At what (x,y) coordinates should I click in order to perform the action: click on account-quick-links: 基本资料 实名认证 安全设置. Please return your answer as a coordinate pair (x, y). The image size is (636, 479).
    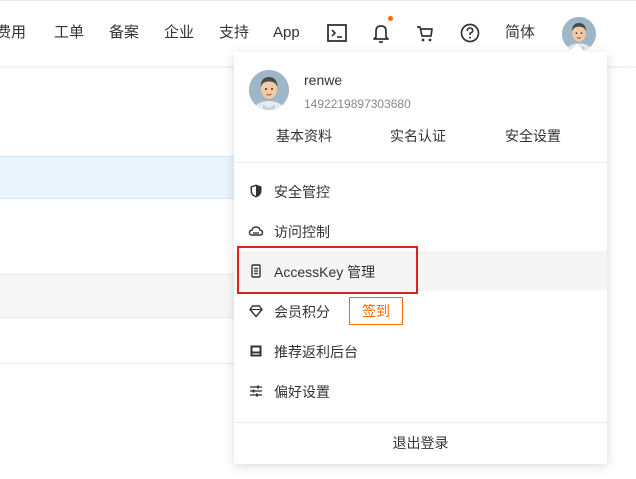
    Looking at the image, I should click on (420, 138).